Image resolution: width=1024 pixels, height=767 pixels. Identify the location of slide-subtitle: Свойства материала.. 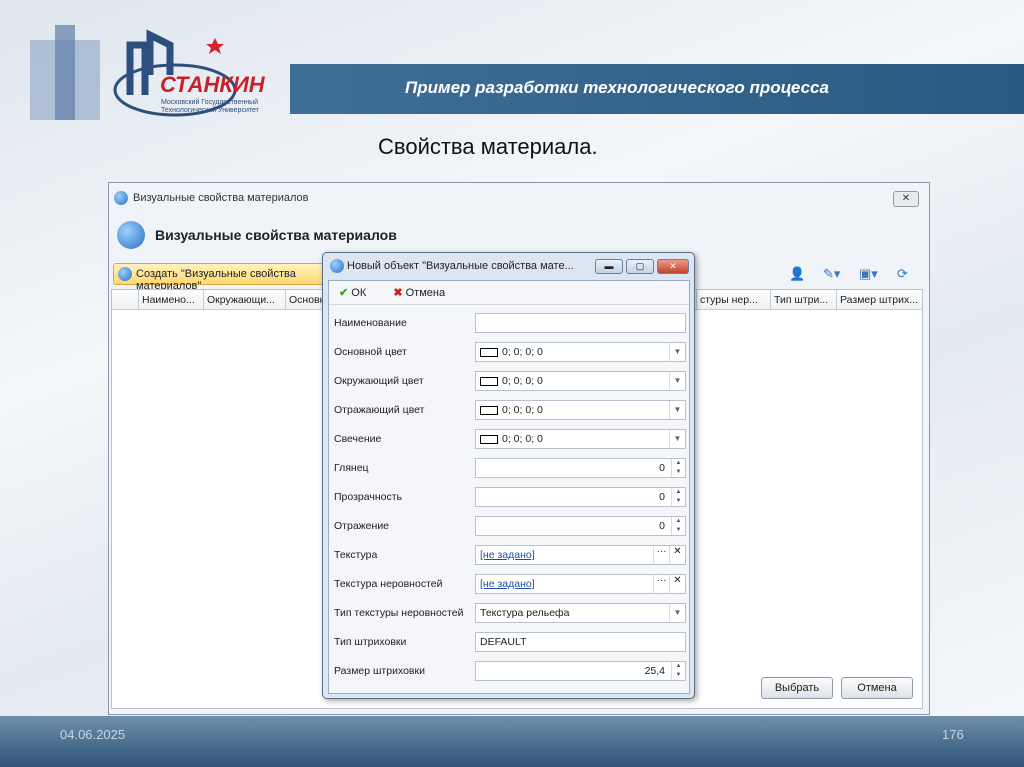
(488, 146).